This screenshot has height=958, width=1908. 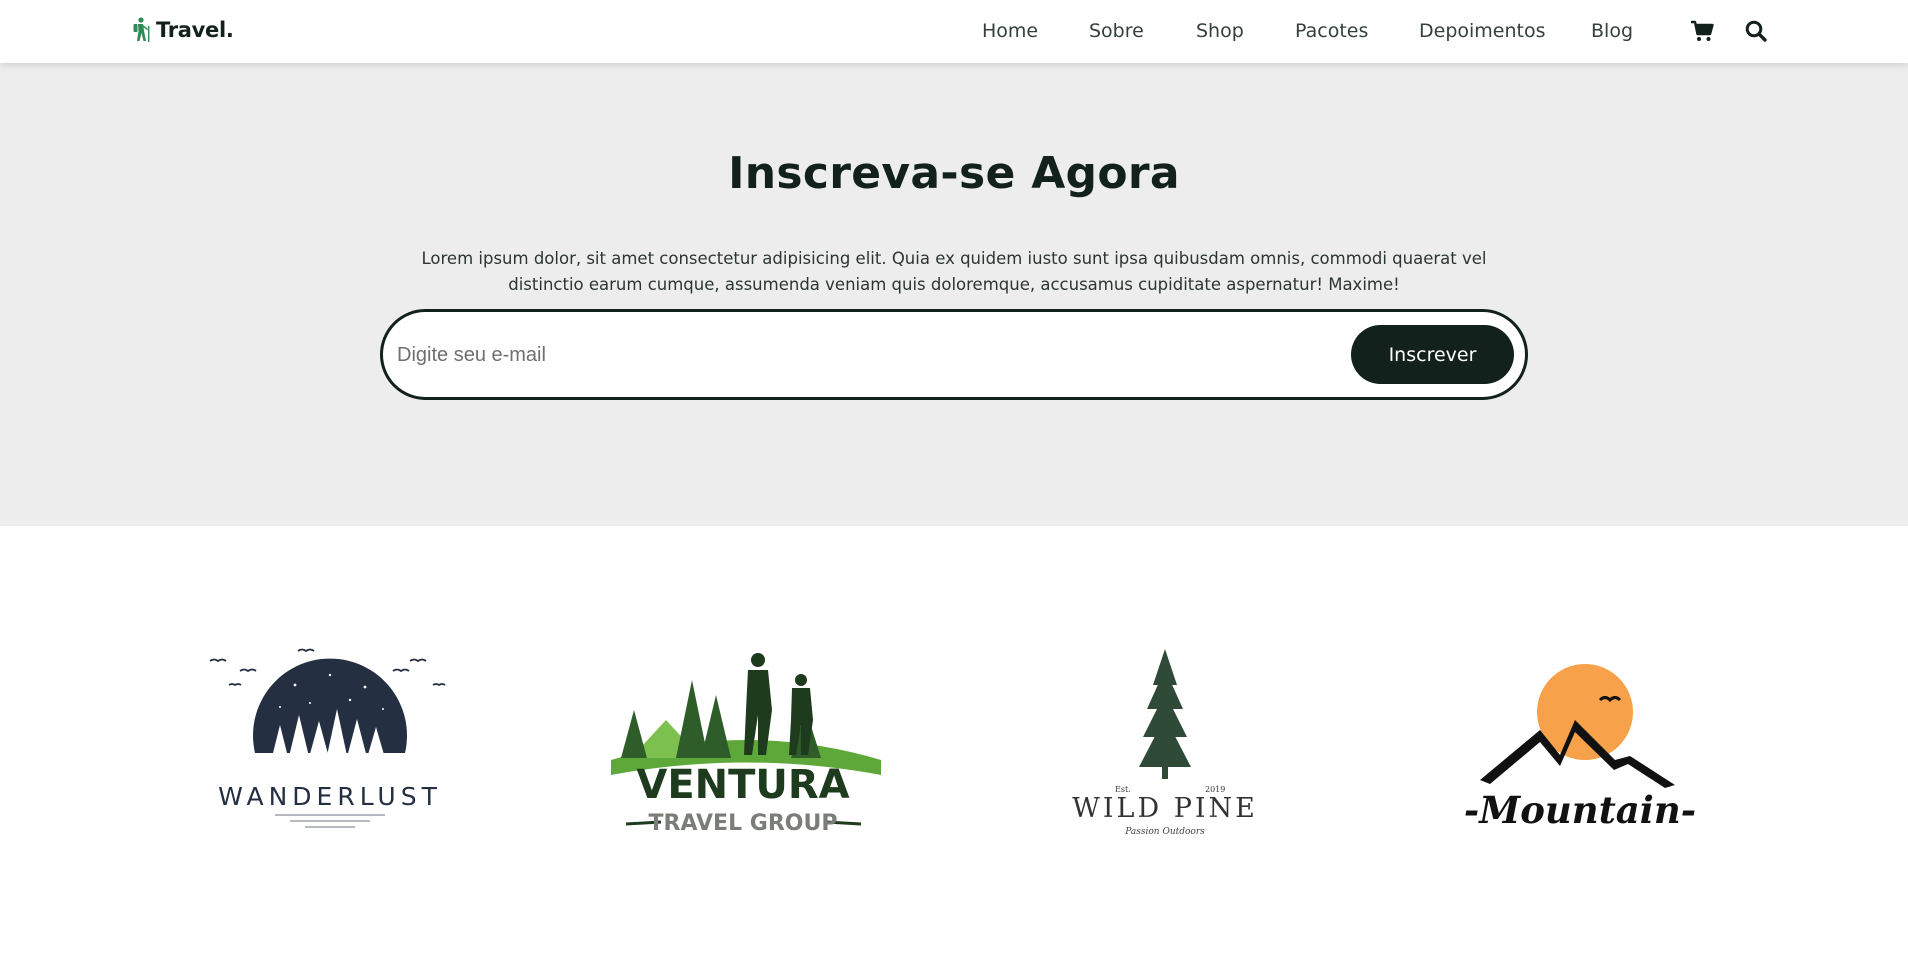 What do you see at coordinates (1165, 808) in the screenshot?
I see `wild-pine-text: WILD PINE` at bounding box center [1165, 808].